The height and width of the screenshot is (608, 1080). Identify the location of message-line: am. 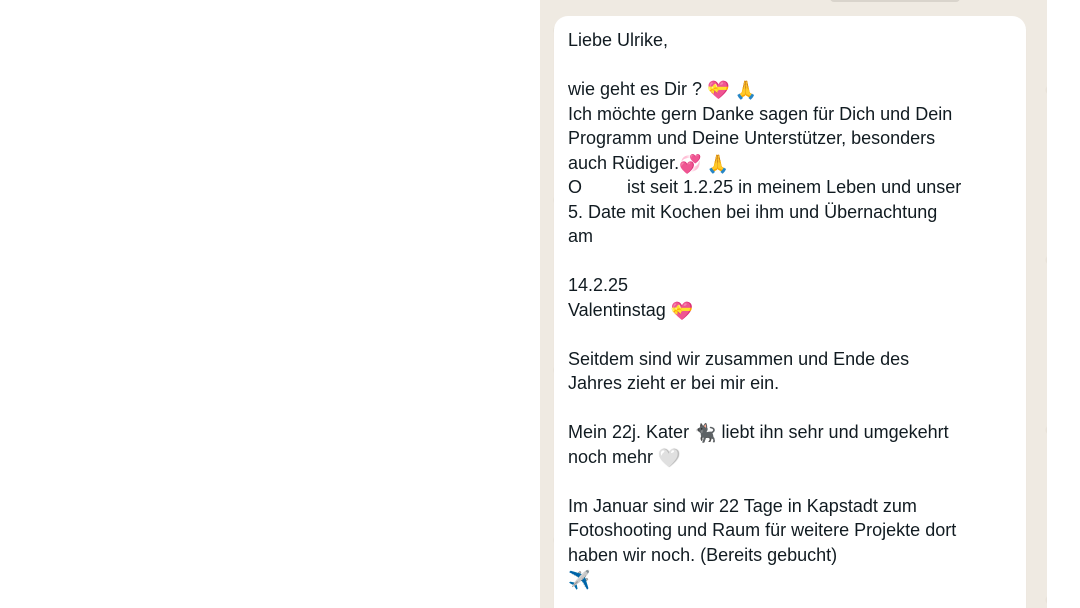
(581, 236).